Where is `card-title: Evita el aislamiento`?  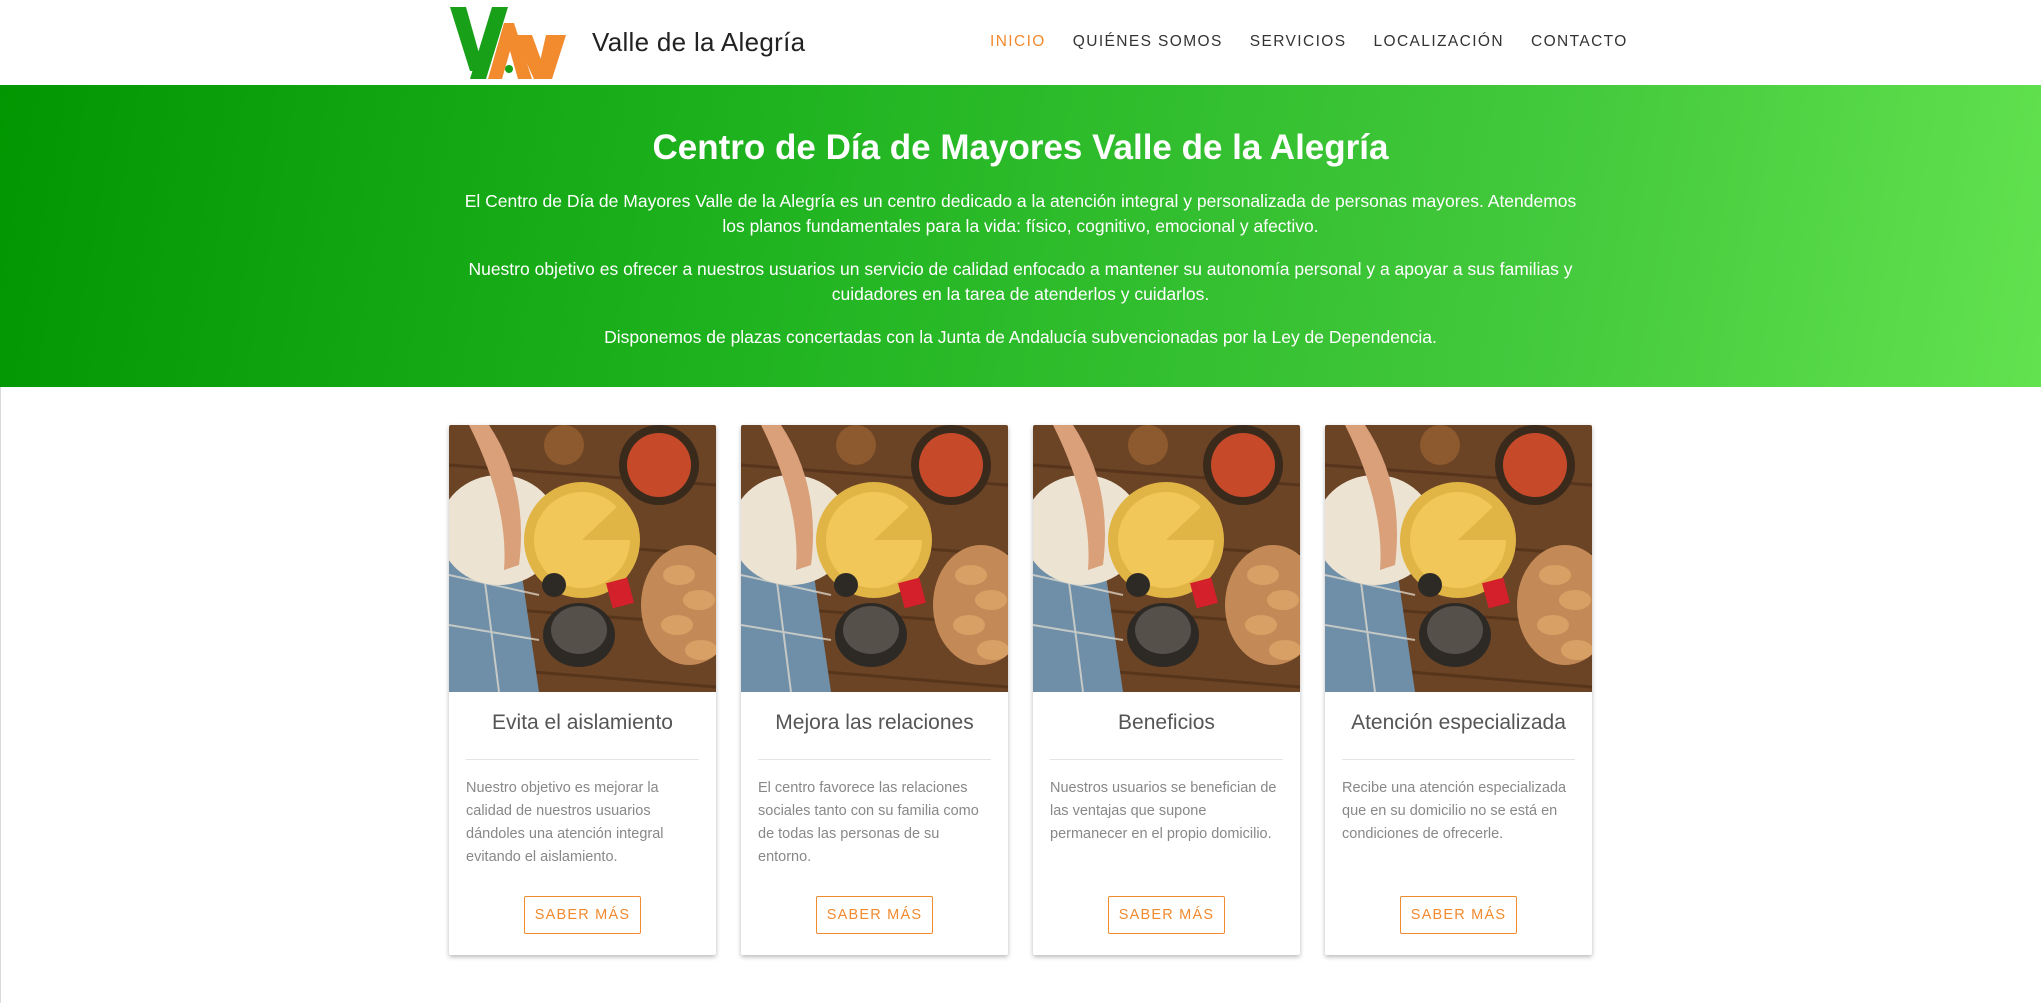 card-title: Evita el aislamiento is located at coordinates (582, 722).